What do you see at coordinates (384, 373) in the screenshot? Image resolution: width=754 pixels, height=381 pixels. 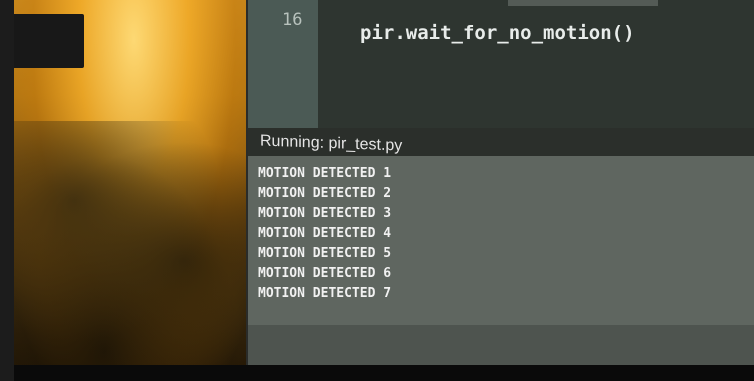 I see `monitor-bottom-bezel` at bounding box center [384, 373].